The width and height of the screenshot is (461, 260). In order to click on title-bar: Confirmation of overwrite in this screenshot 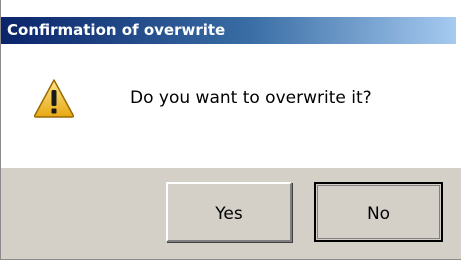, I will do `click(228, 30)`.